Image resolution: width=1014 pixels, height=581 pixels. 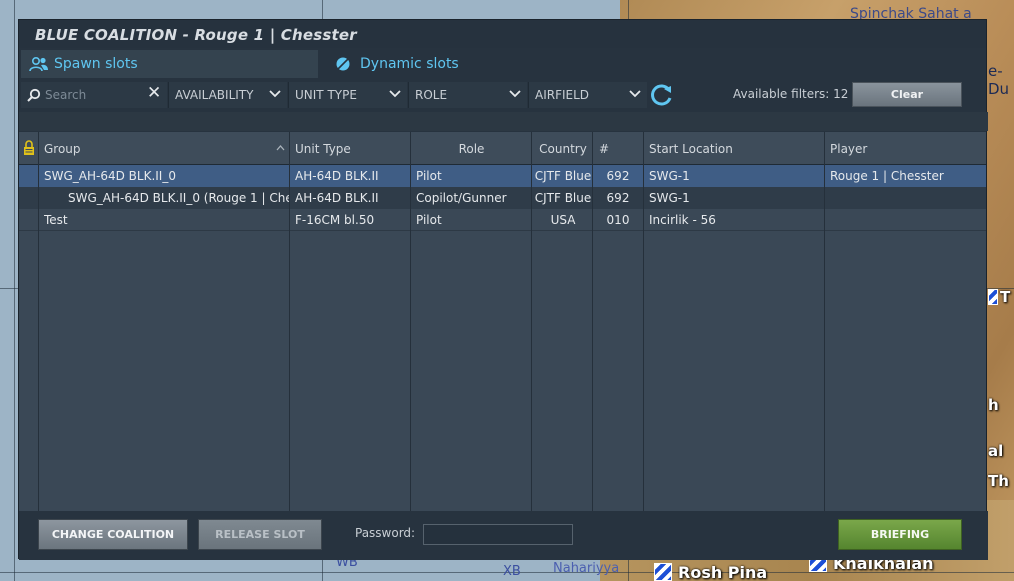 What do you see at coordinates (352, 148) in the screenshot?
I see `column-header-unit-type: Unit Type` at bounding box center [352, 148].